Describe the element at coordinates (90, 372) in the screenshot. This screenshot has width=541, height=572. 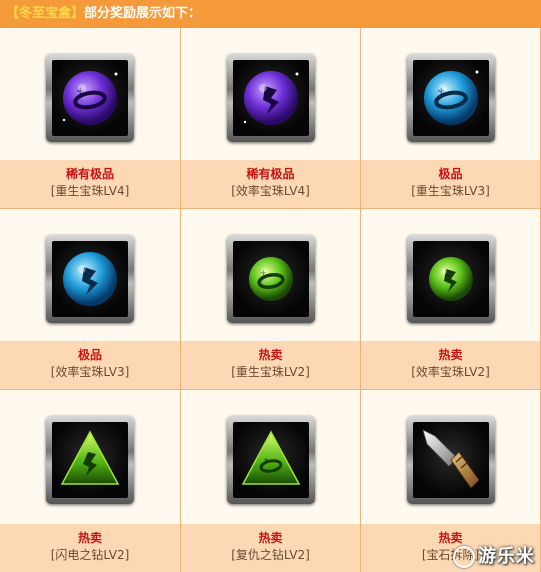
I see `item-name: [效率宝珠LV3]` at that location.